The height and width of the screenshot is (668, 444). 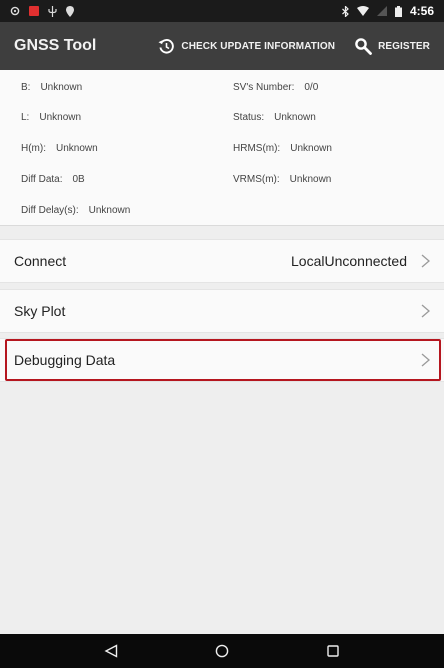 What do you see at coordinates (65, 360) in the screenshot?
I see `debugging-data-label: Debugging Data` at bounding box center [65, 360].